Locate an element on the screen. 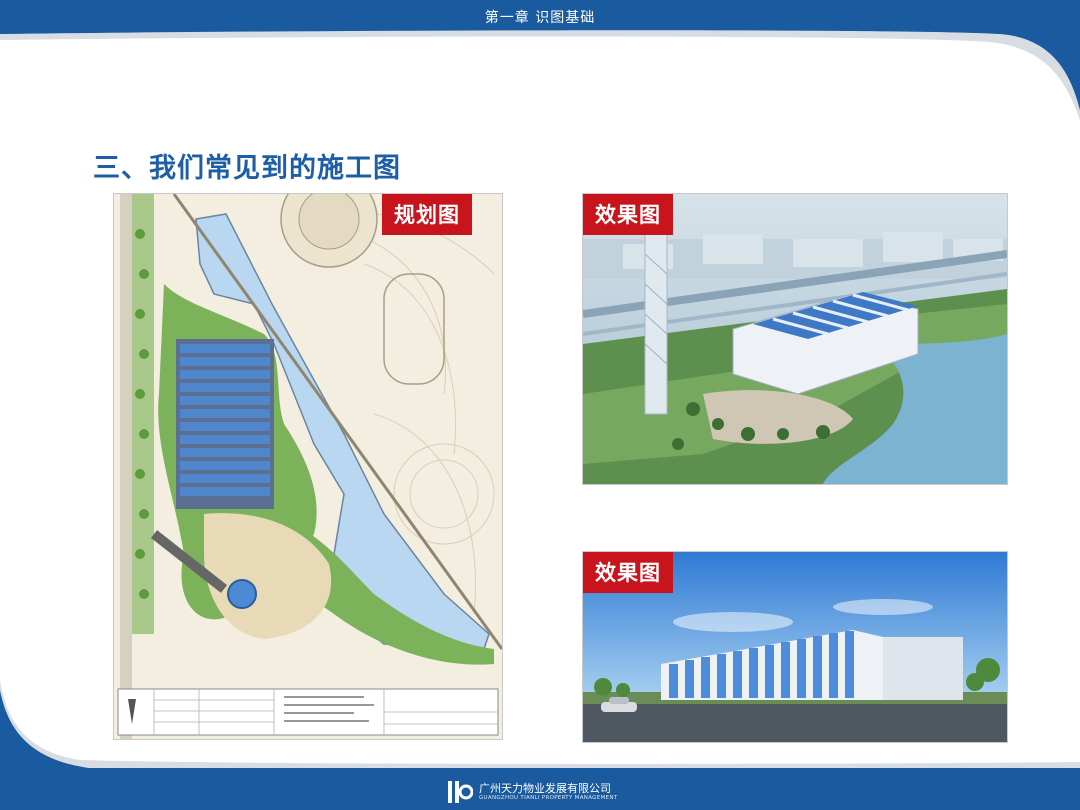  street-rendering-image: 效果图 is located at coordinates (795, 647).